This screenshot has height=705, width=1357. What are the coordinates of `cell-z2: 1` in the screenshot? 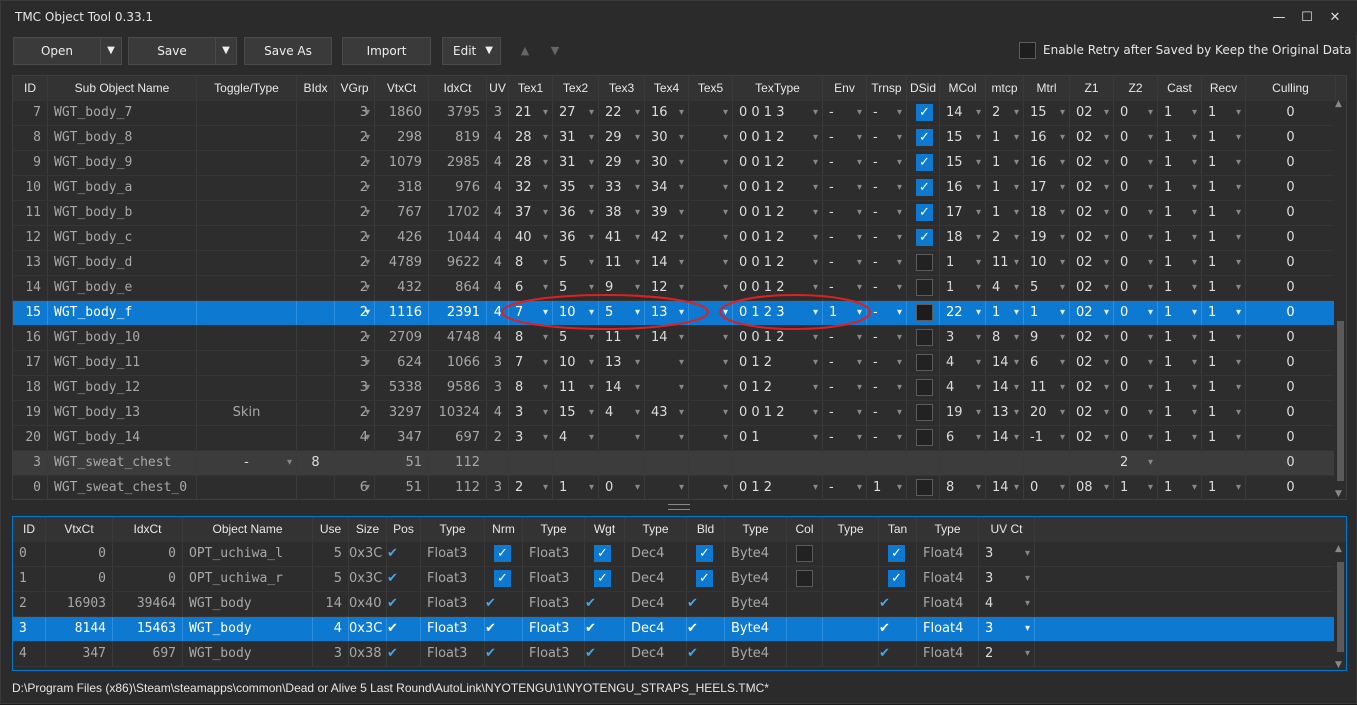 It's located at (1136, 487).